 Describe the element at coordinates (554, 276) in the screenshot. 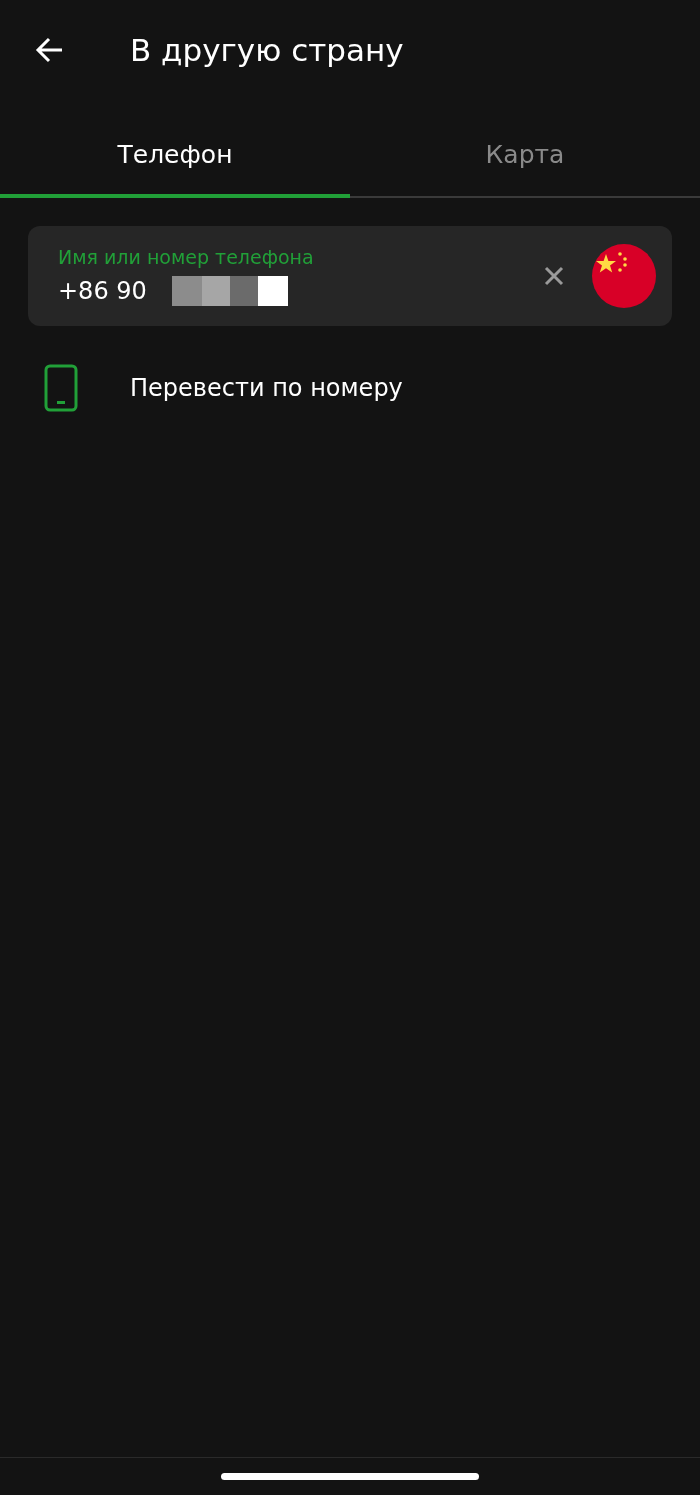

I see `clear-button` at that location.